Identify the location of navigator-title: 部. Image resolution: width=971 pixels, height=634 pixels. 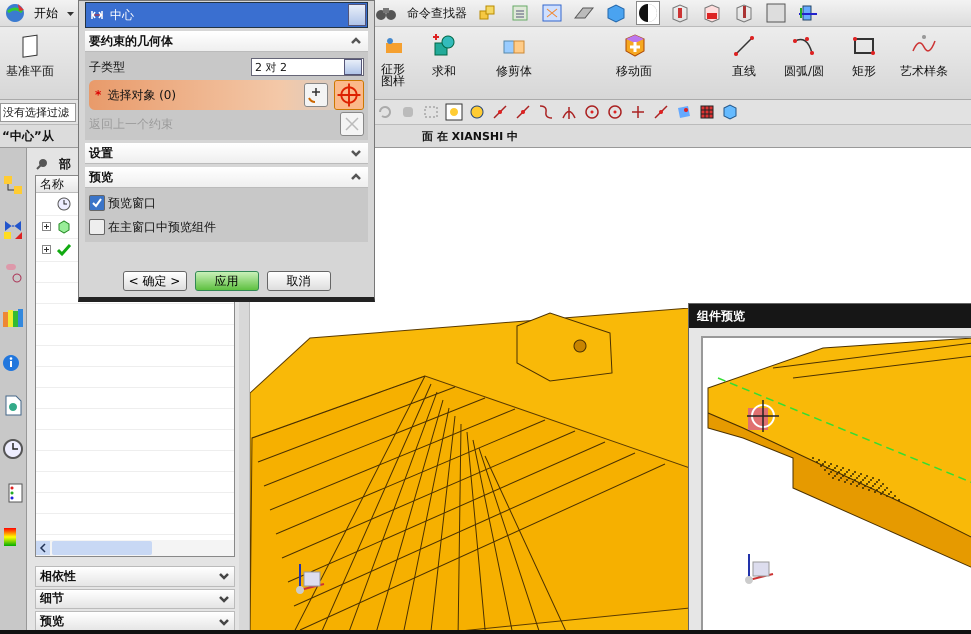
(65, 164).